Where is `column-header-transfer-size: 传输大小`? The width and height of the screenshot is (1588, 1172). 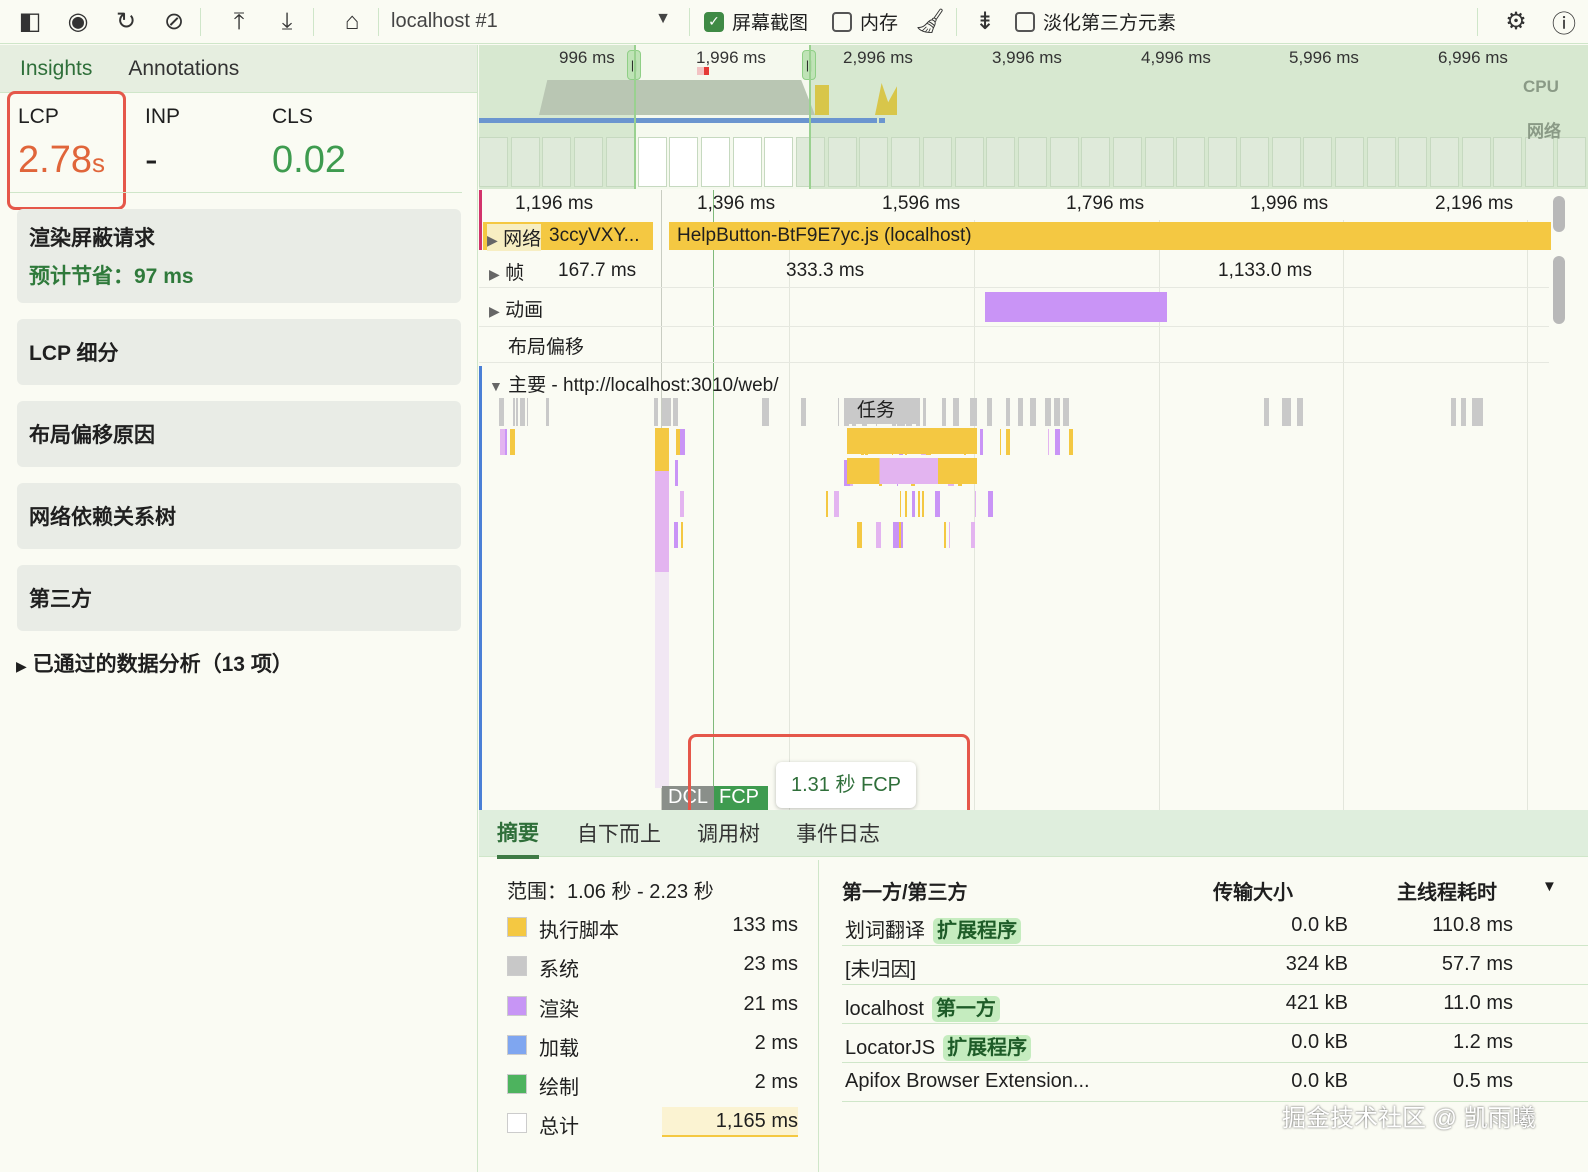
column-header-transfer-size: 传输大小 is located at coordinates (1253, 890).